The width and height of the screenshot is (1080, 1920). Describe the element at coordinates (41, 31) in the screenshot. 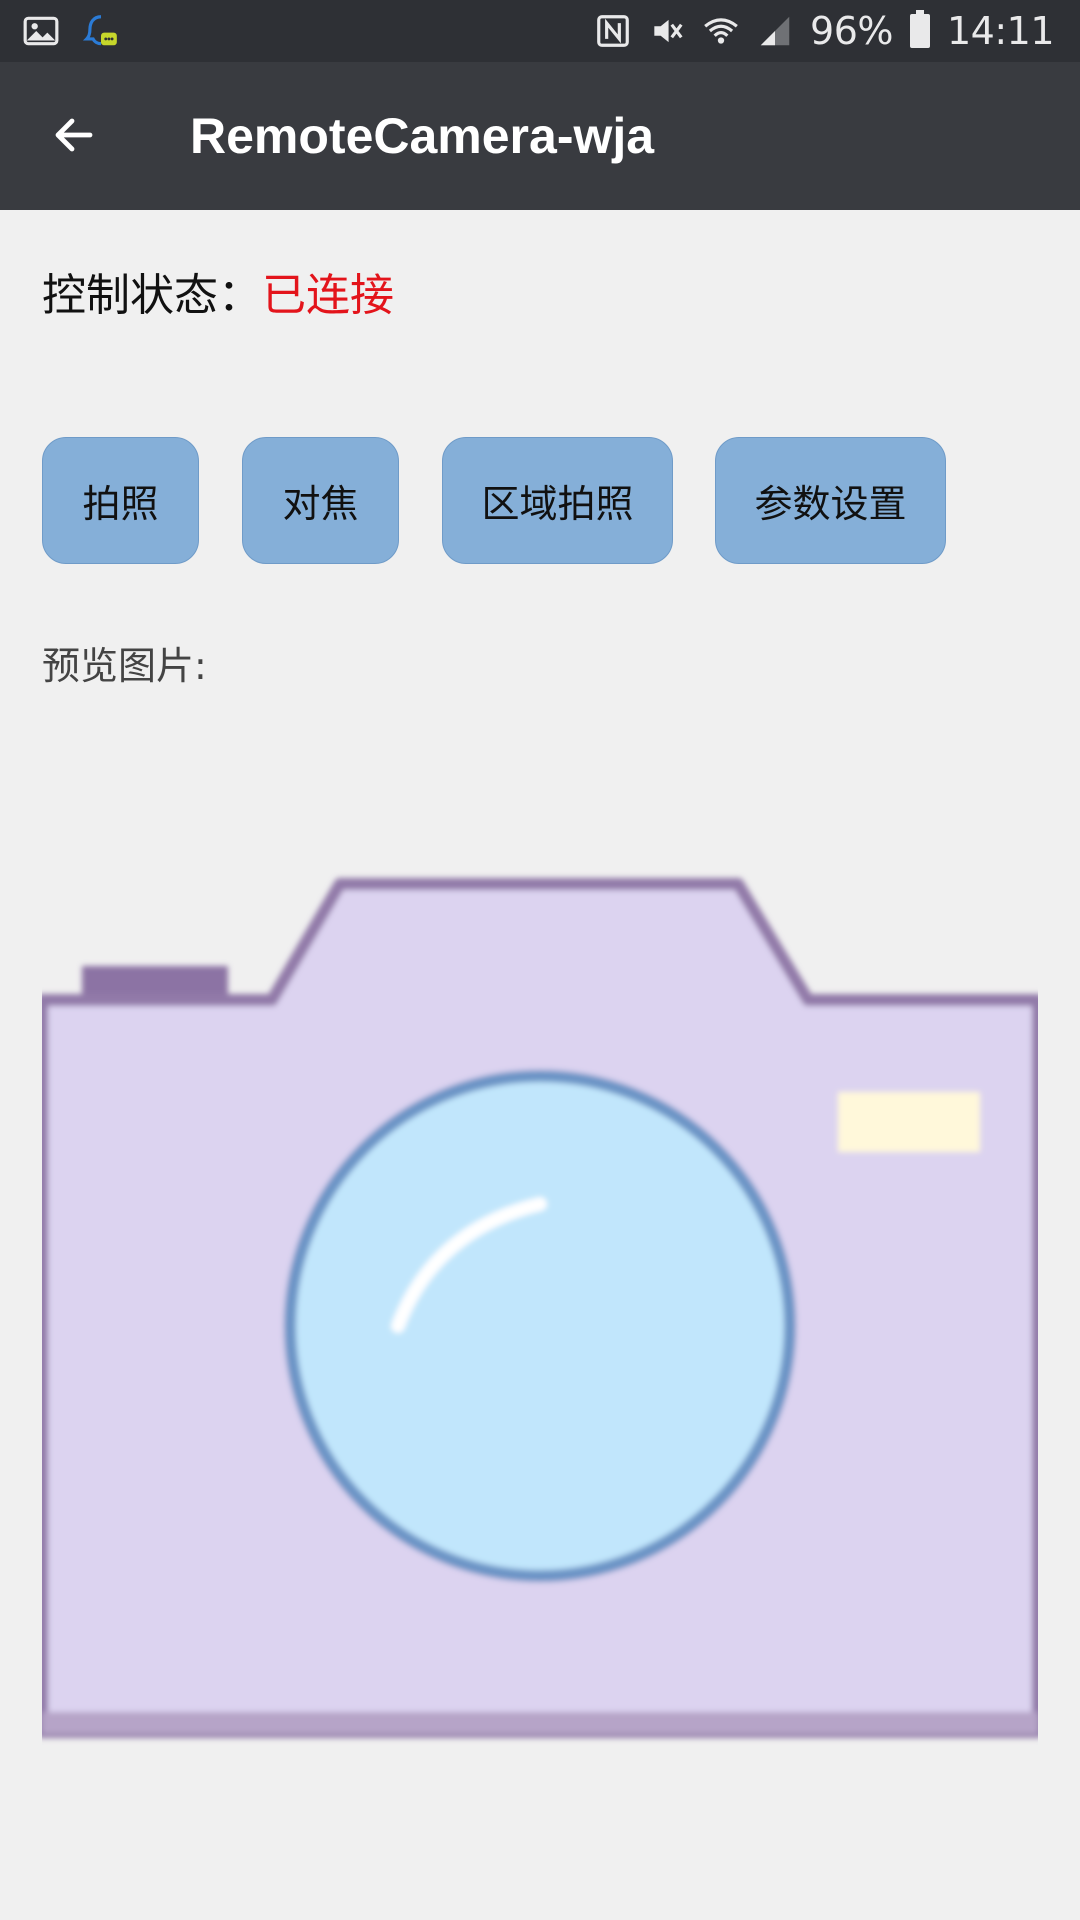

I see `image-icon` at that location.